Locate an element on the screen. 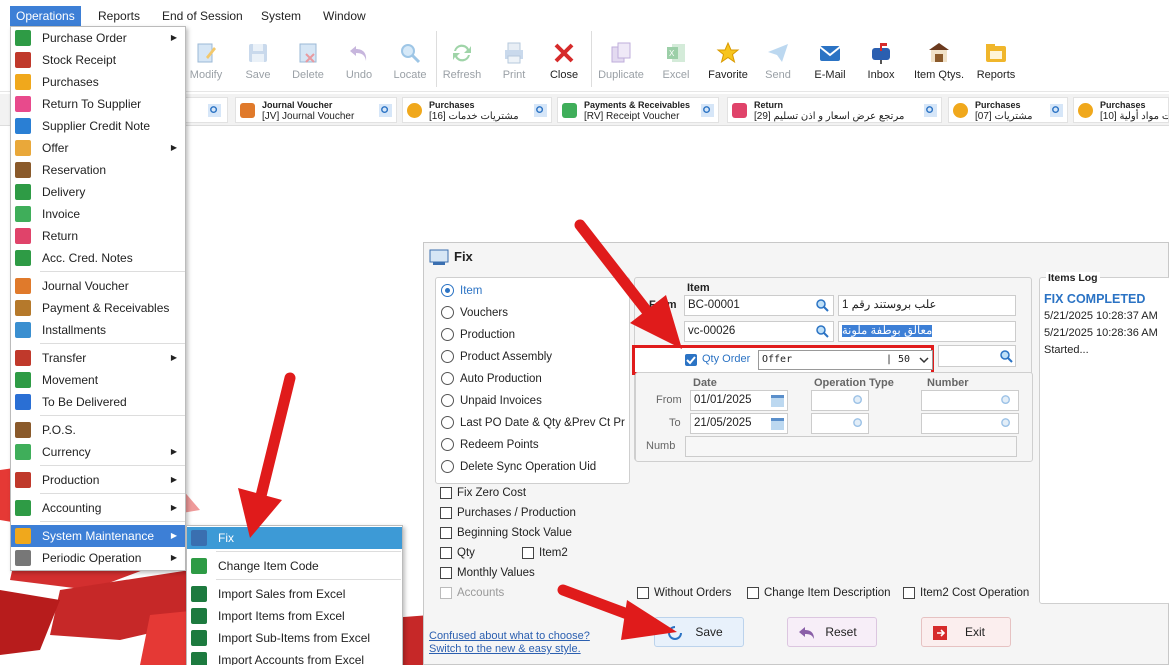 The width and height of the screenshot is (1169, 665). check-icon is located at coordinates (691, 360).